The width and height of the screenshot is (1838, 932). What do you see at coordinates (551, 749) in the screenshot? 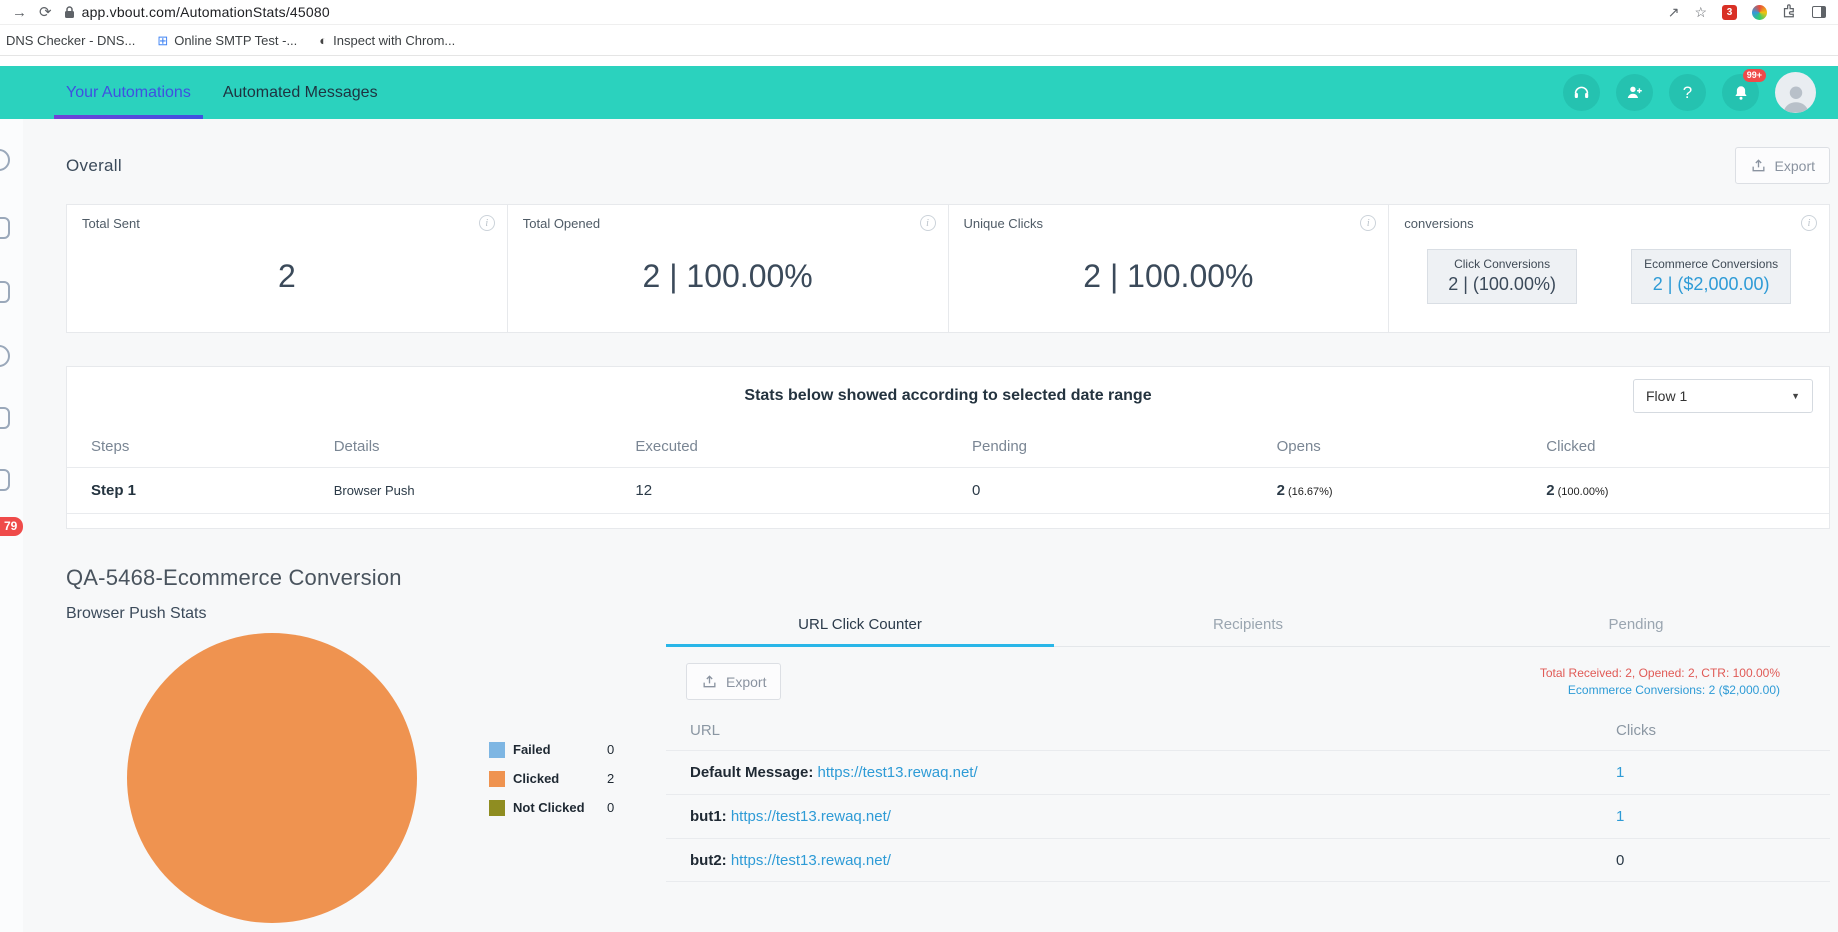
I see `legend-item-failed: Failed 0` at bounding box center [551, 749].